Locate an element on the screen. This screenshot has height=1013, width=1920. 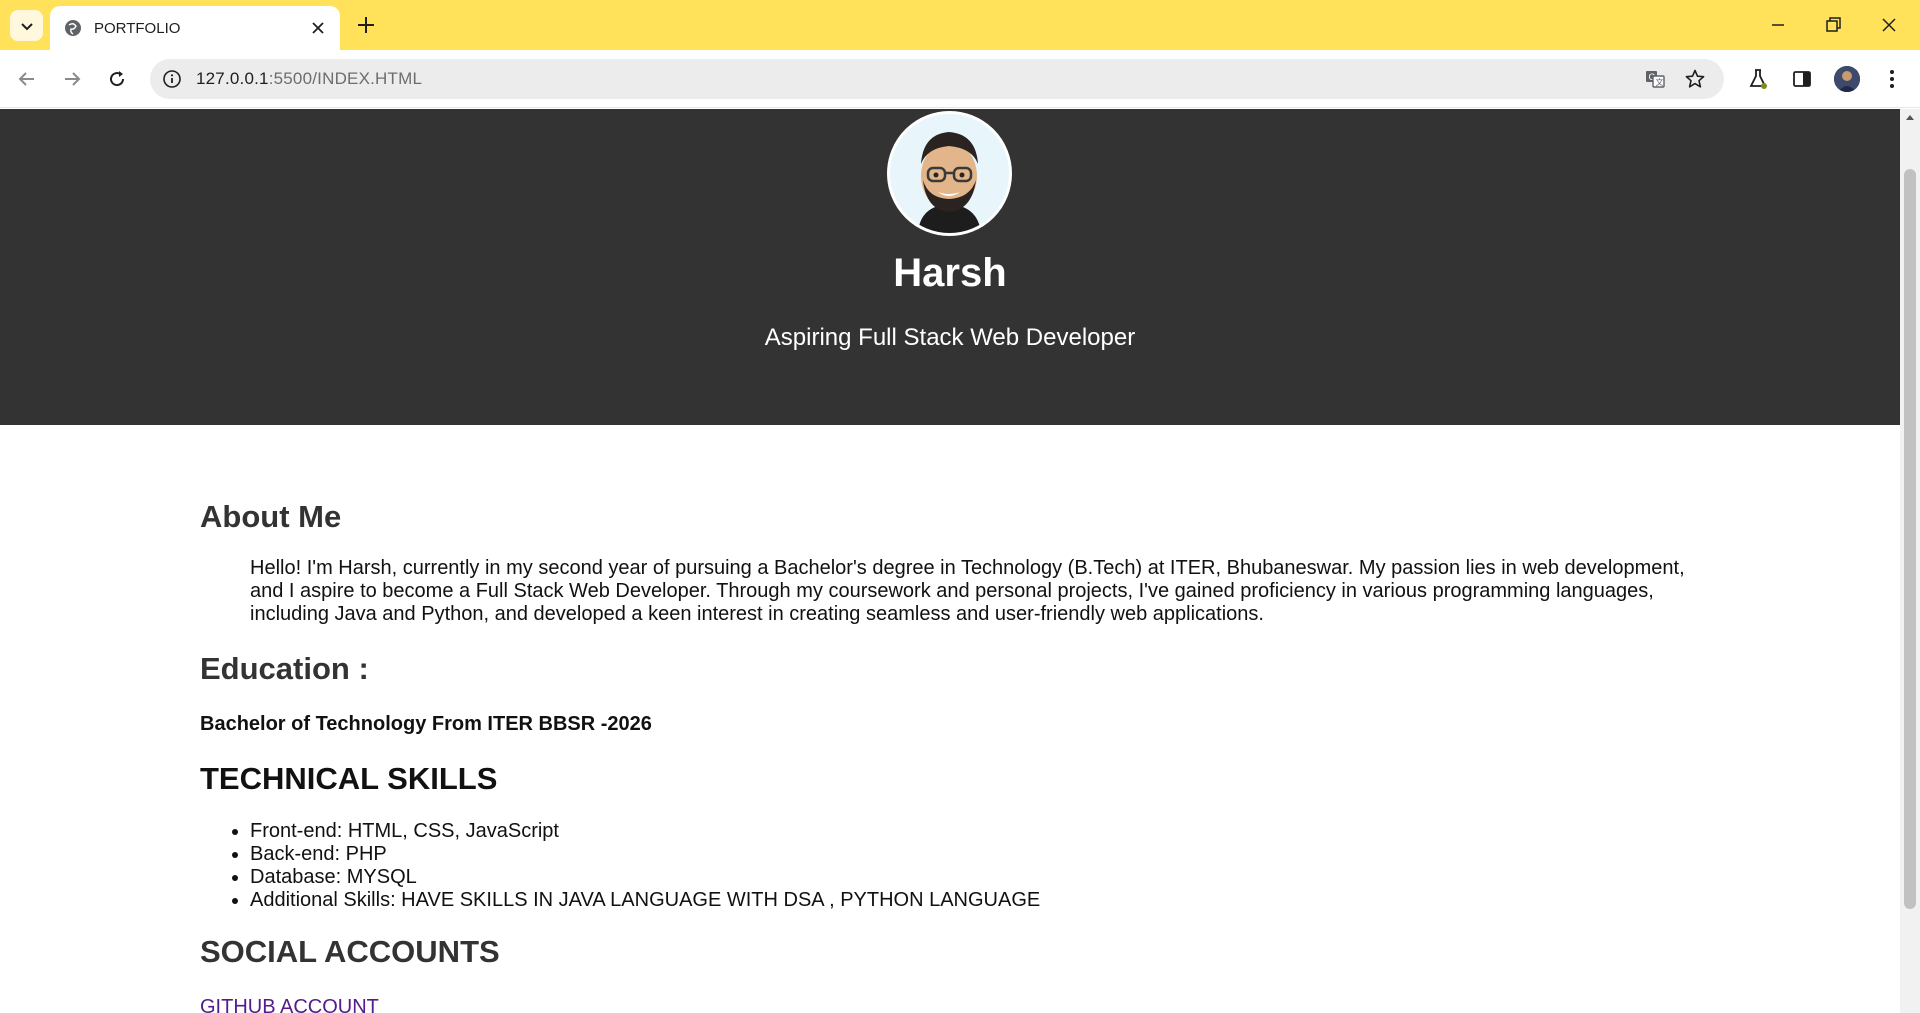
scroll-up-icon is located at coordinates (1910, 117).